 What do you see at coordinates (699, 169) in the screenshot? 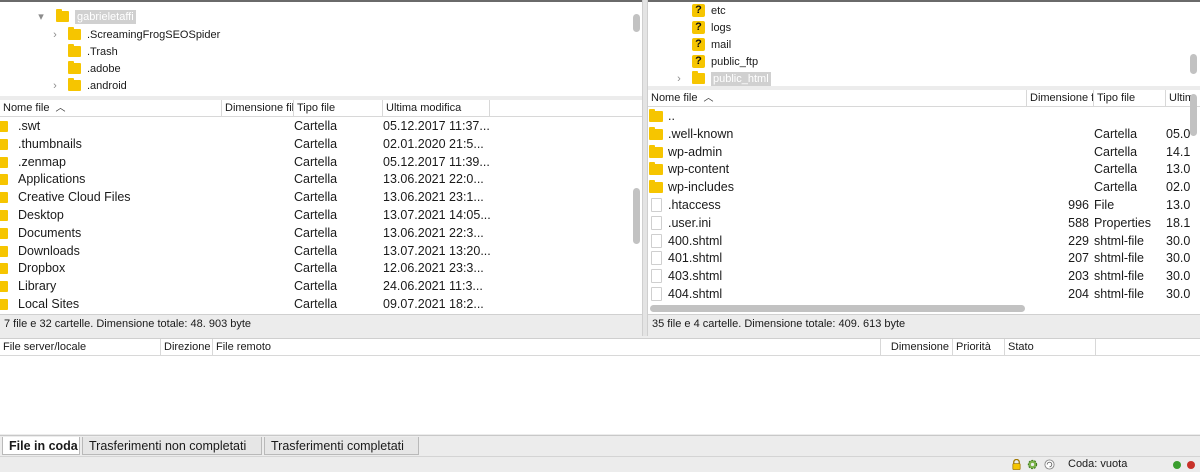
I see `file-name: wp-content` at bounding box center [699, 169].